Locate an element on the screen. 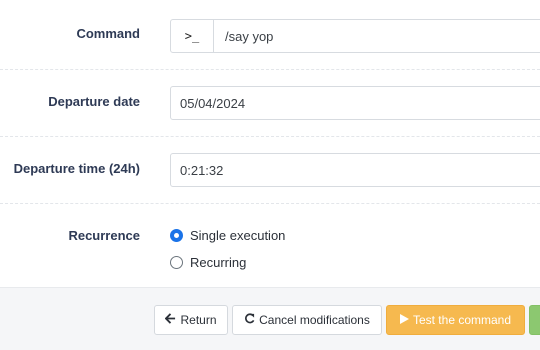  recurrence-option-label: Single execution is located at coordinates (238, 235).